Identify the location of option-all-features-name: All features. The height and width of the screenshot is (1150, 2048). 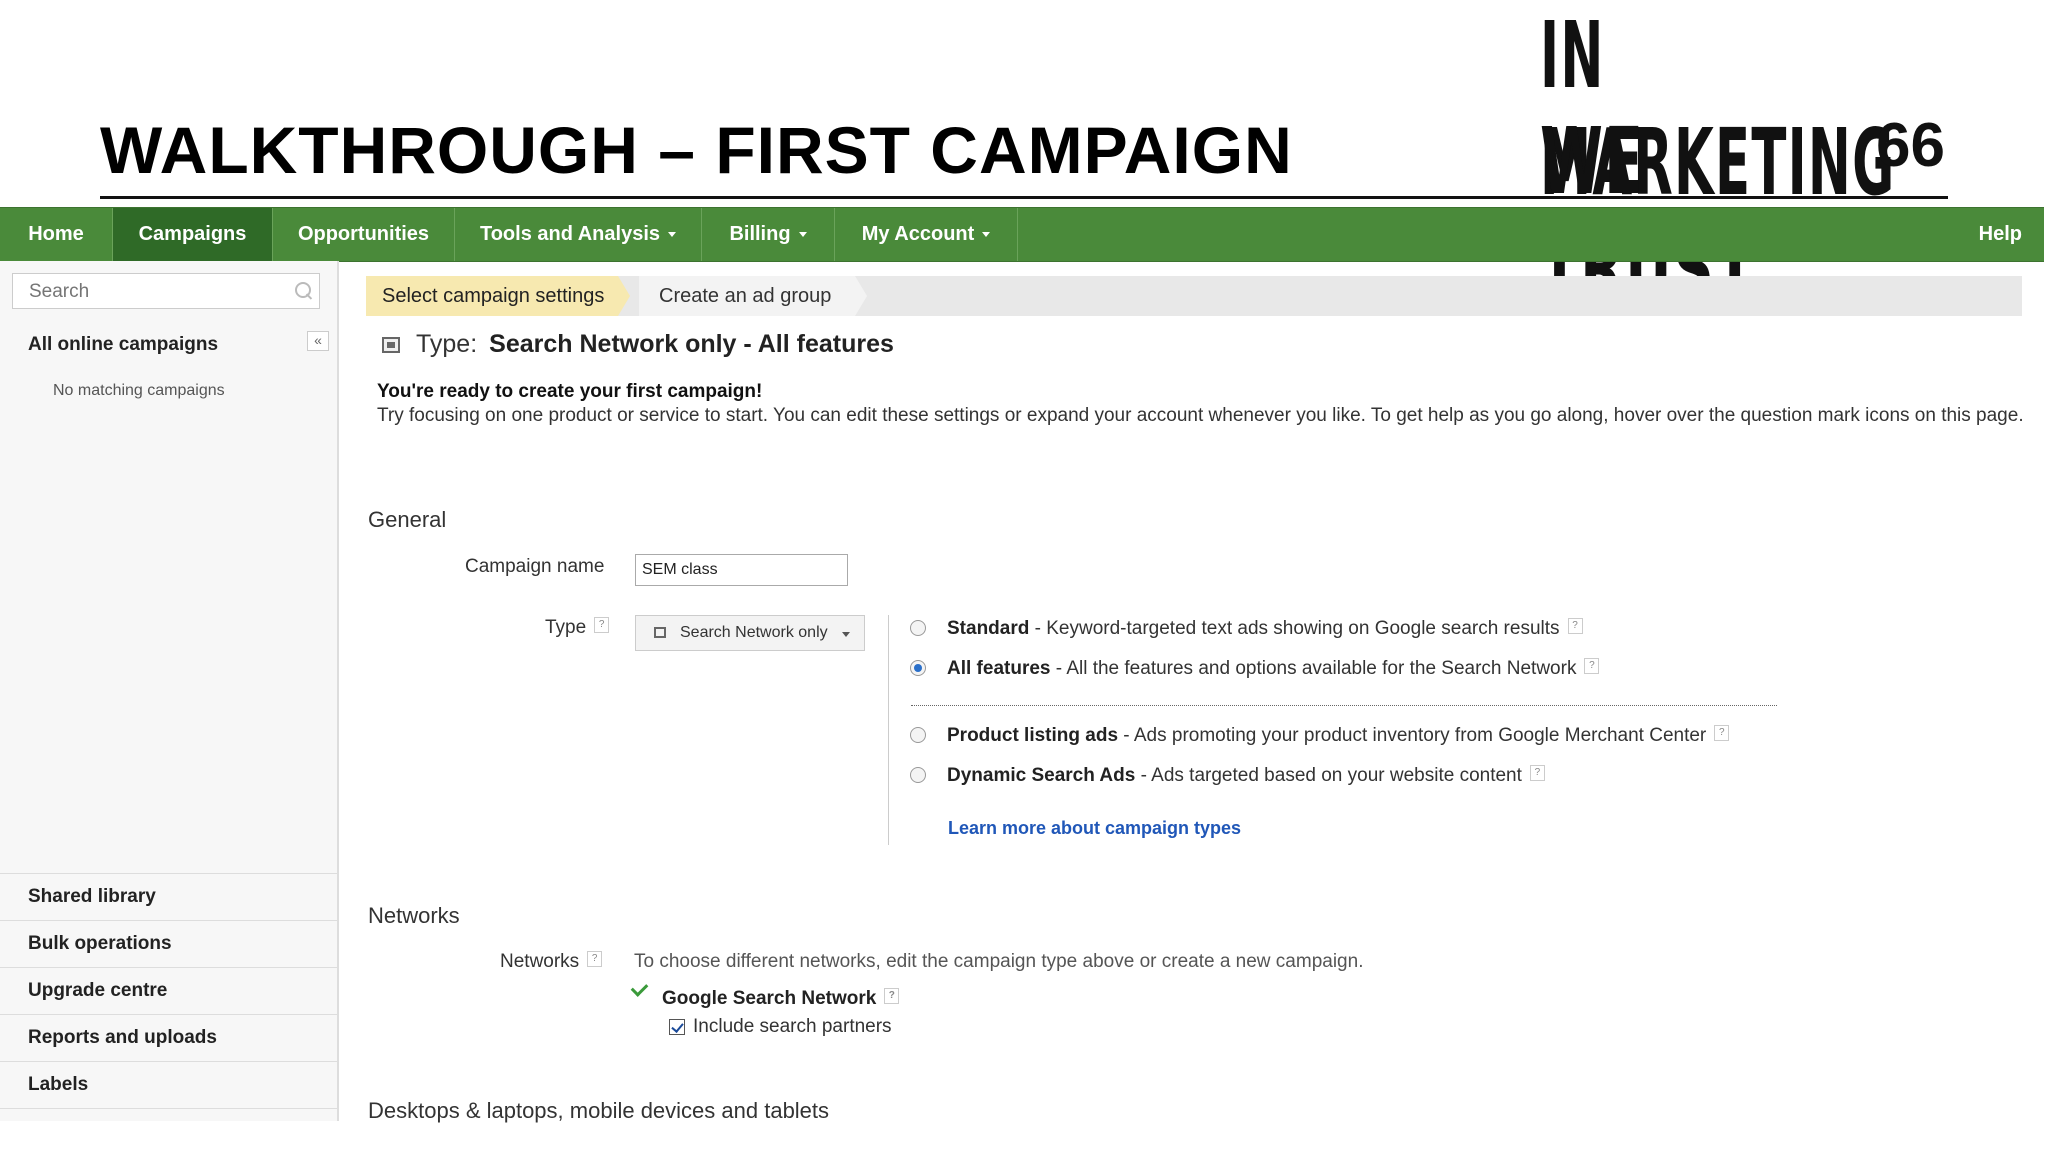
(999, 668).